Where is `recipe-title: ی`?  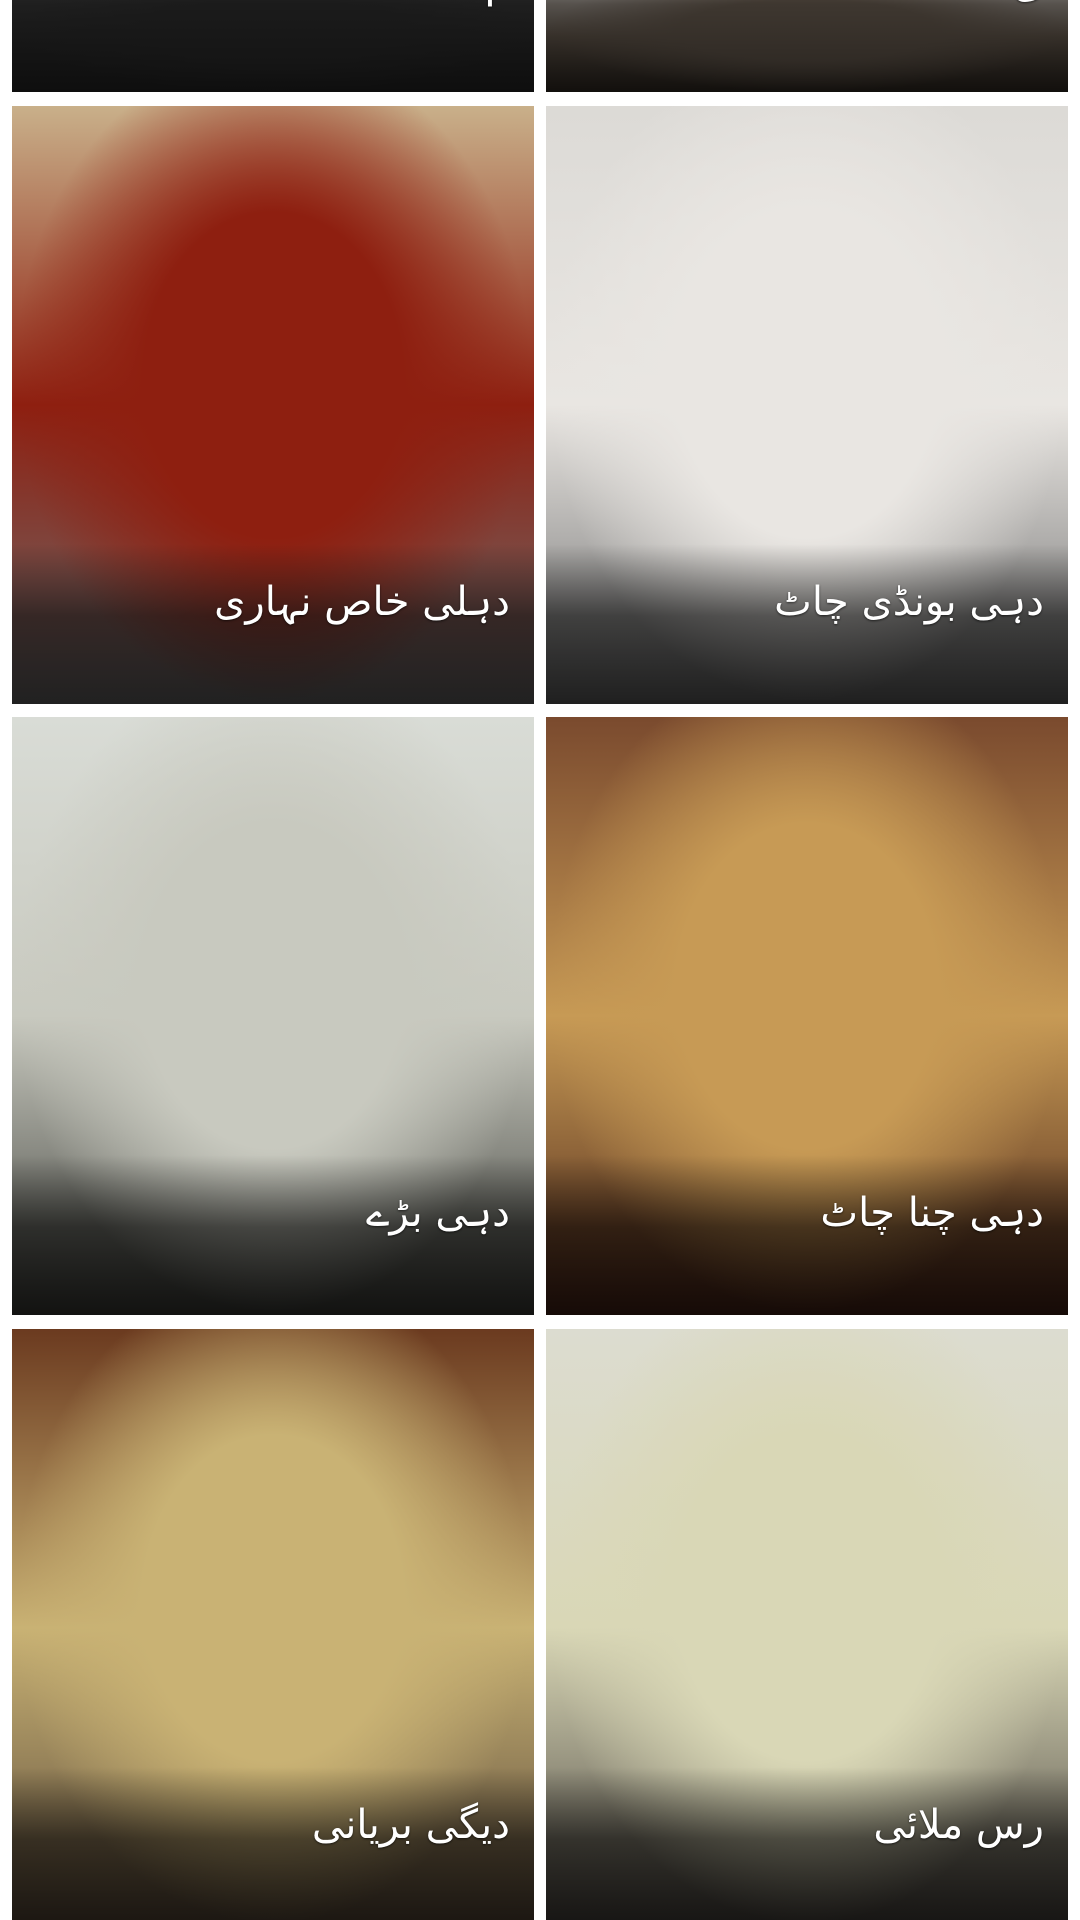 recipe-title: ی is located at coordinates (1028, 2).